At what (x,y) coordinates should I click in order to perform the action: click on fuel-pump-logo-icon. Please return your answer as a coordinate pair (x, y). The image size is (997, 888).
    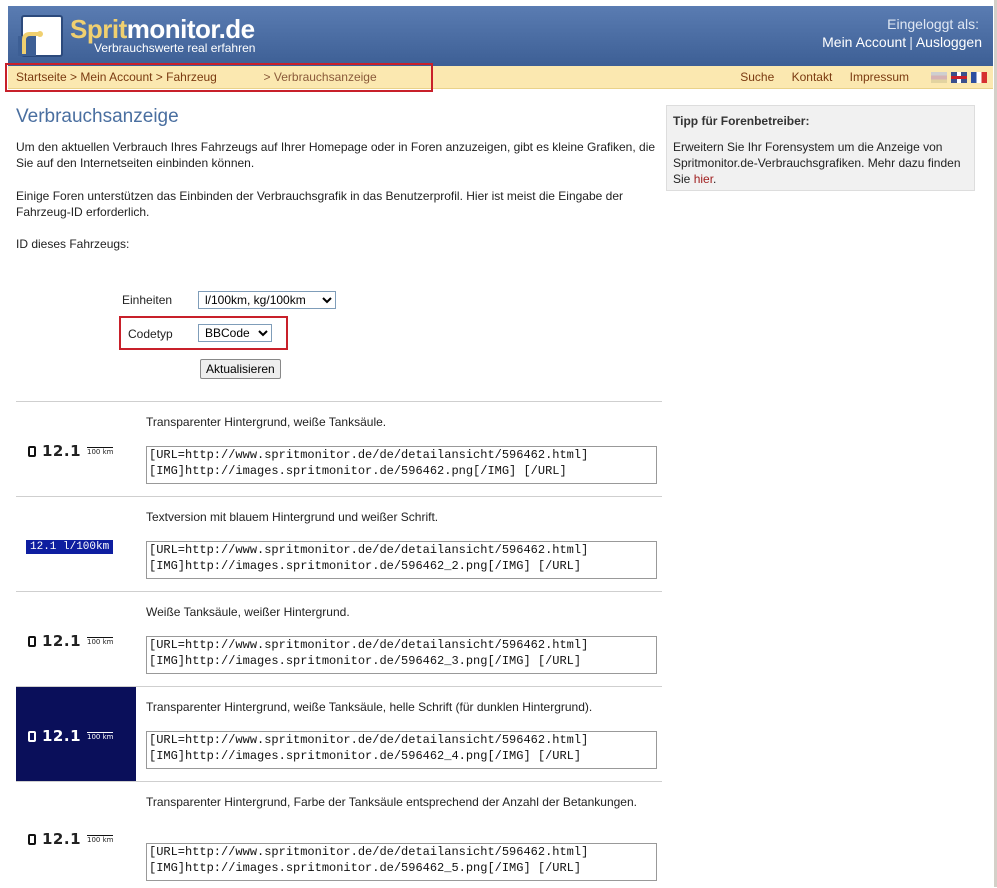
    Looking at the image, I should click on (41, 36).